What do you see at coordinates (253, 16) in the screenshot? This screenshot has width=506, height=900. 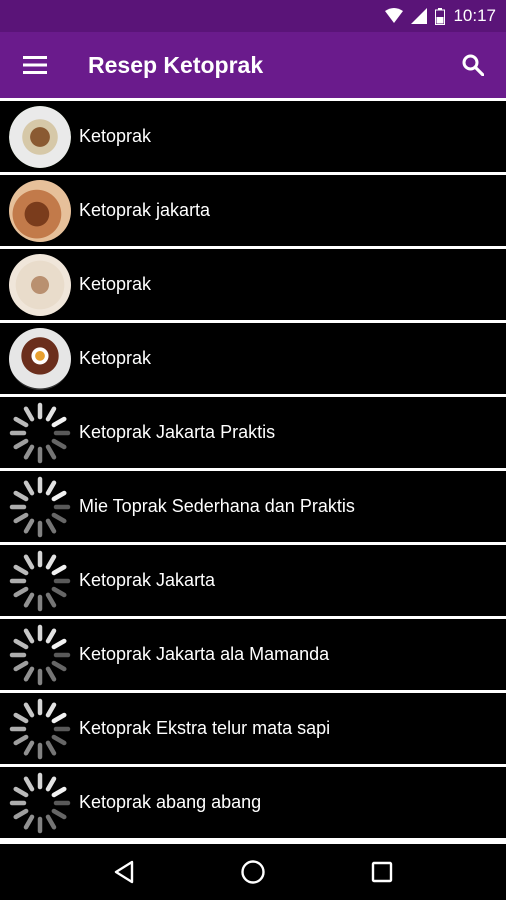 I see `status-bar: 10:17` at bounding box center [253, 16].